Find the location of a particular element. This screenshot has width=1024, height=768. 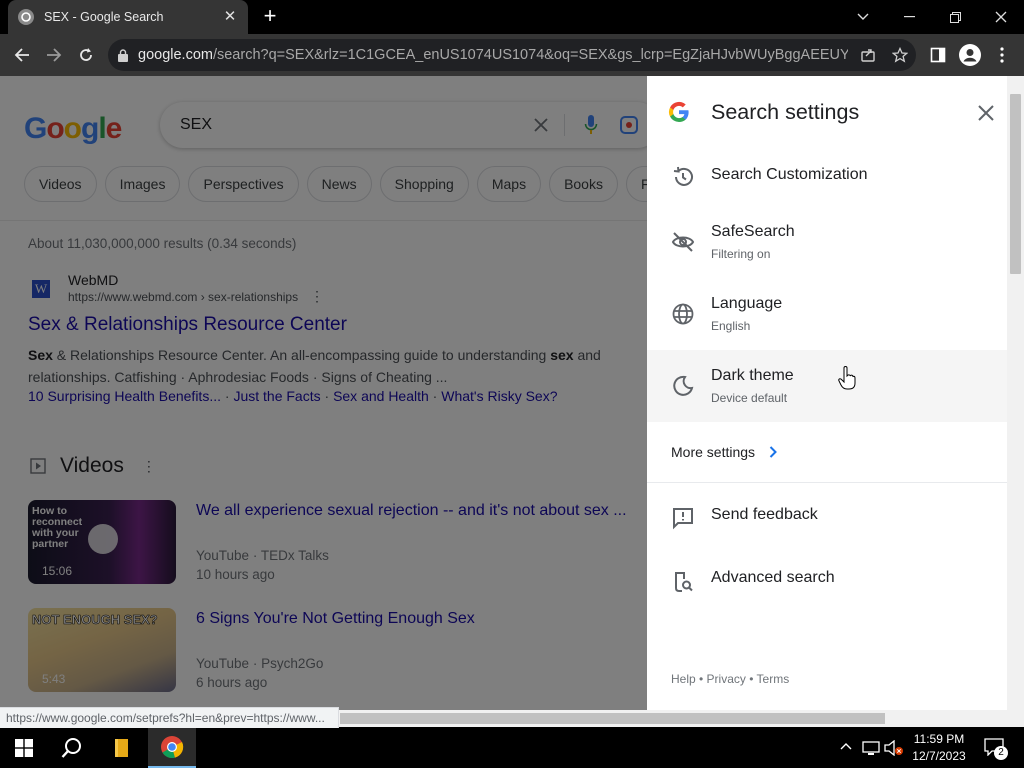

forward-button is located at coordinates (54, 55).